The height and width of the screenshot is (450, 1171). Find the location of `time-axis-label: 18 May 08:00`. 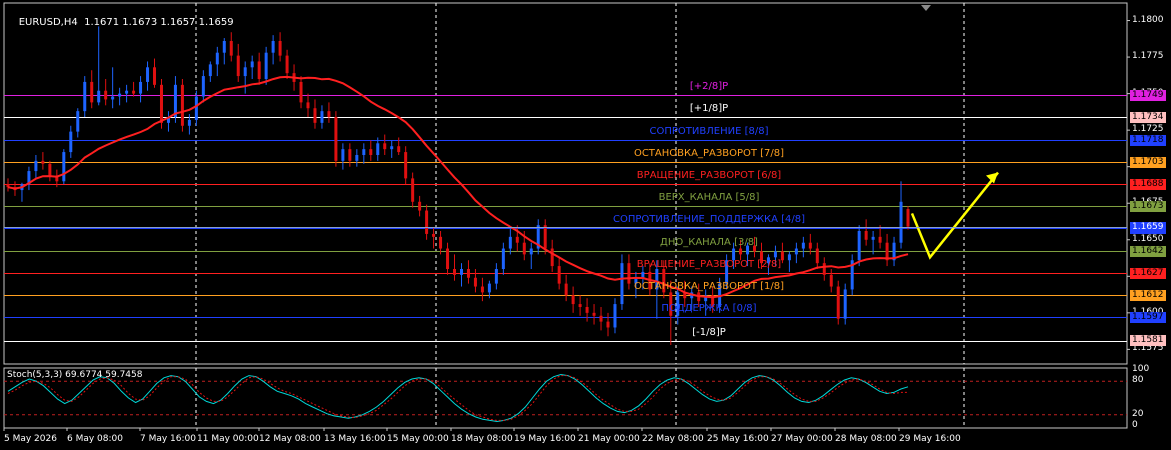

time-axis-label: 18 May 08:00 is located at coordinates (482, 439).